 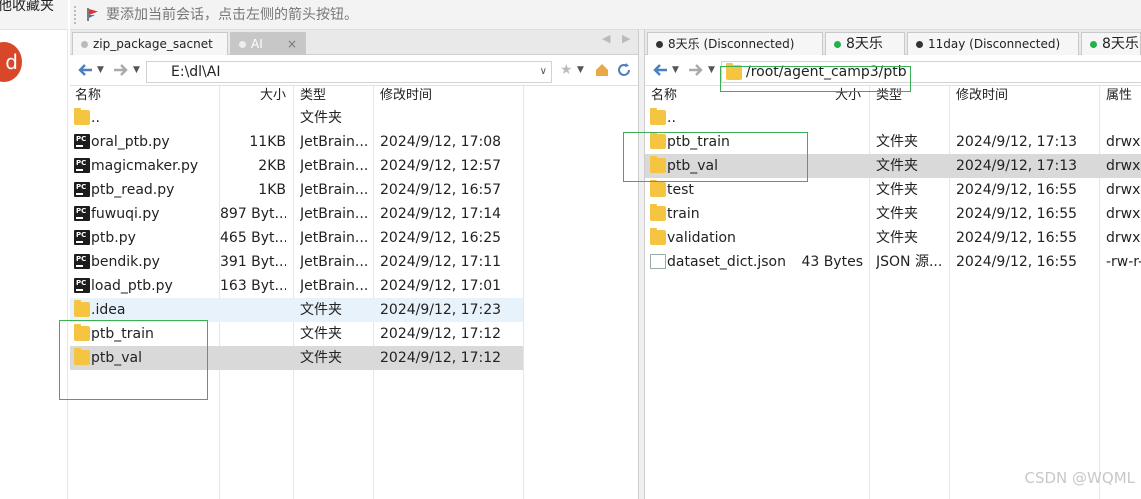 I want to click on column-header-attr: 属性, so click(x=1119, y=96).